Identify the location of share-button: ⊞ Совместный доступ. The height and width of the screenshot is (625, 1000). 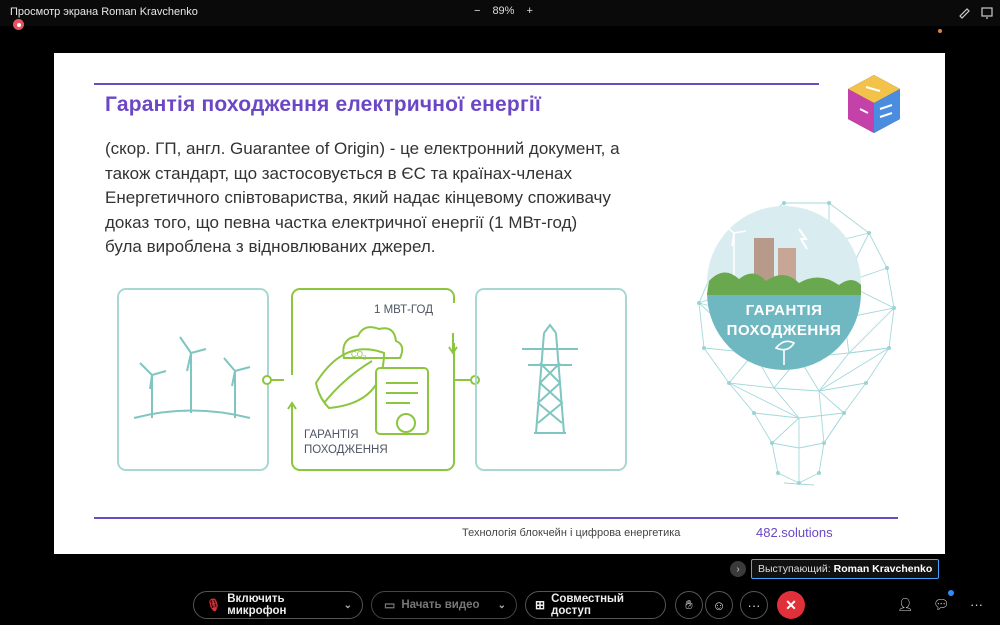
(595, 605).